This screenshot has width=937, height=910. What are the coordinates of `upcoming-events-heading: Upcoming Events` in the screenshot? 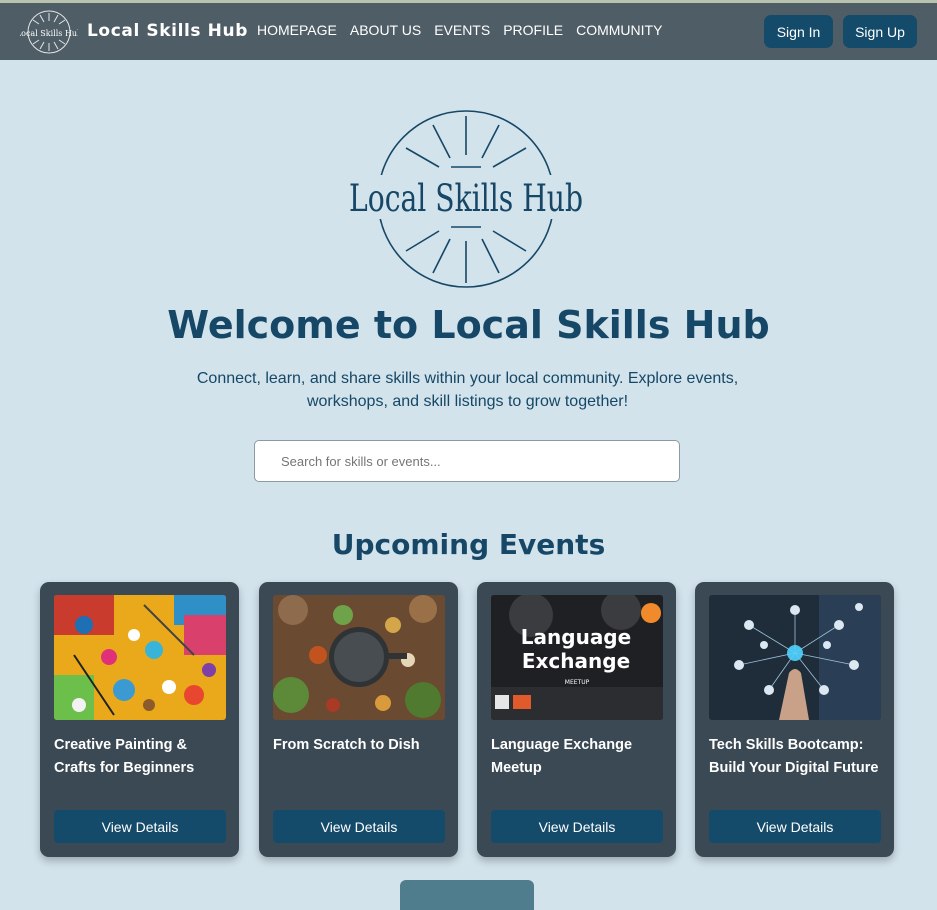 It's located at (468, 544).